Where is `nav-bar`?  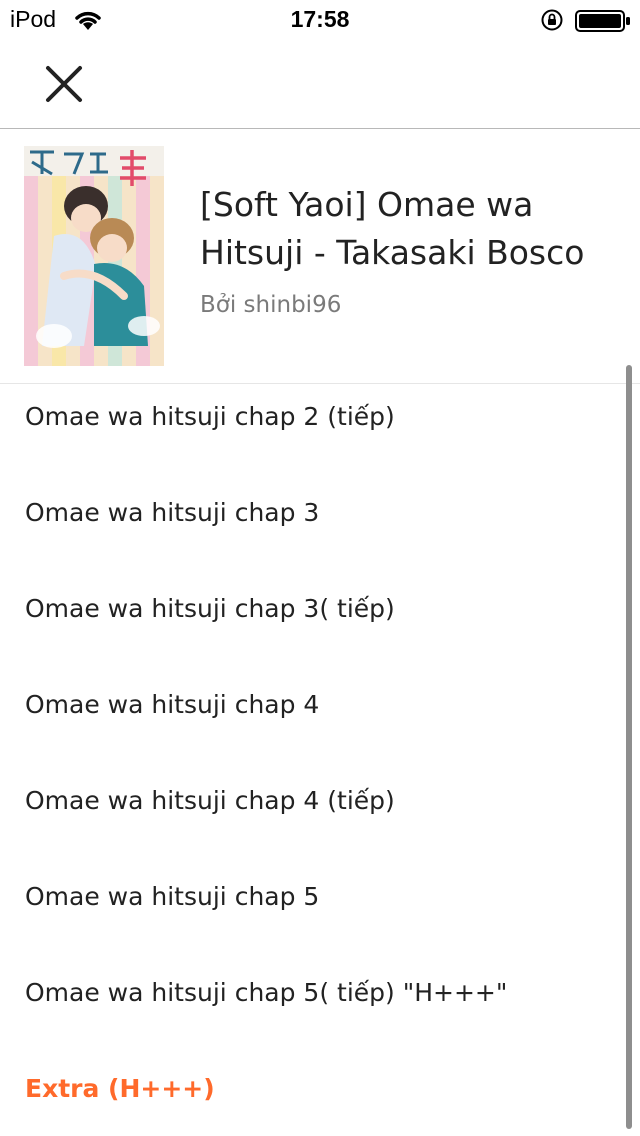
nav-bar is located at coordinates (320, 84).